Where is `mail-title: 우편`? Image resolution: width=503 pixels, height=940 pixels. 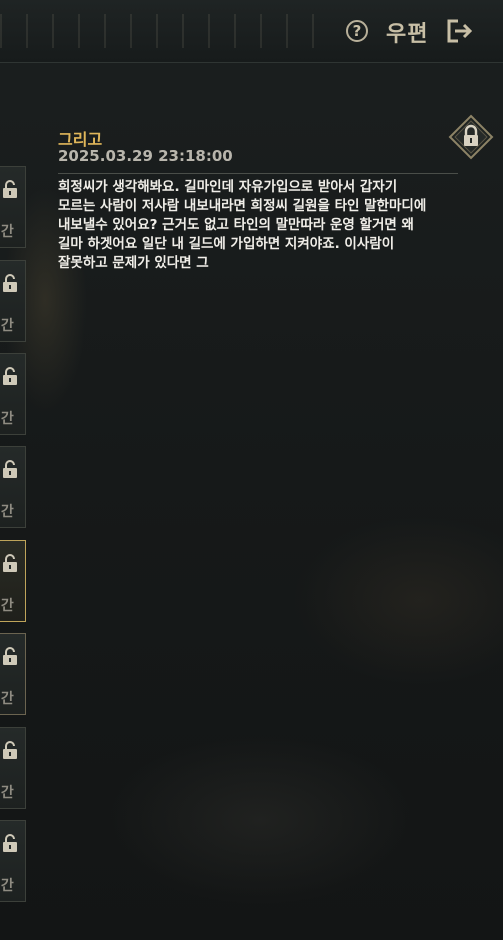
mail-title: 우편 is located at coordinates (407, 34).